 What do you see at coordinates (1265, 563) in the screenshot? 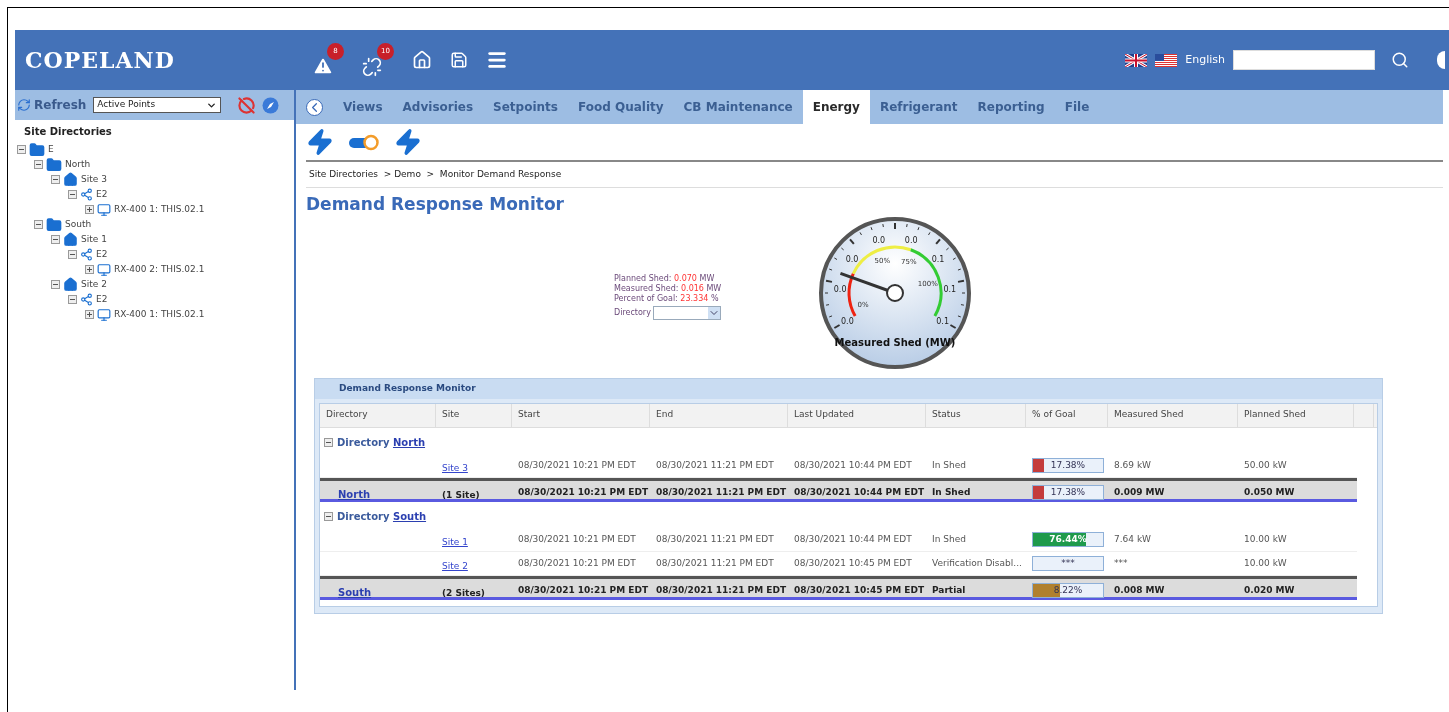
I see `planned-shed: 10.00 kW` at bounding box center [1265, 563].